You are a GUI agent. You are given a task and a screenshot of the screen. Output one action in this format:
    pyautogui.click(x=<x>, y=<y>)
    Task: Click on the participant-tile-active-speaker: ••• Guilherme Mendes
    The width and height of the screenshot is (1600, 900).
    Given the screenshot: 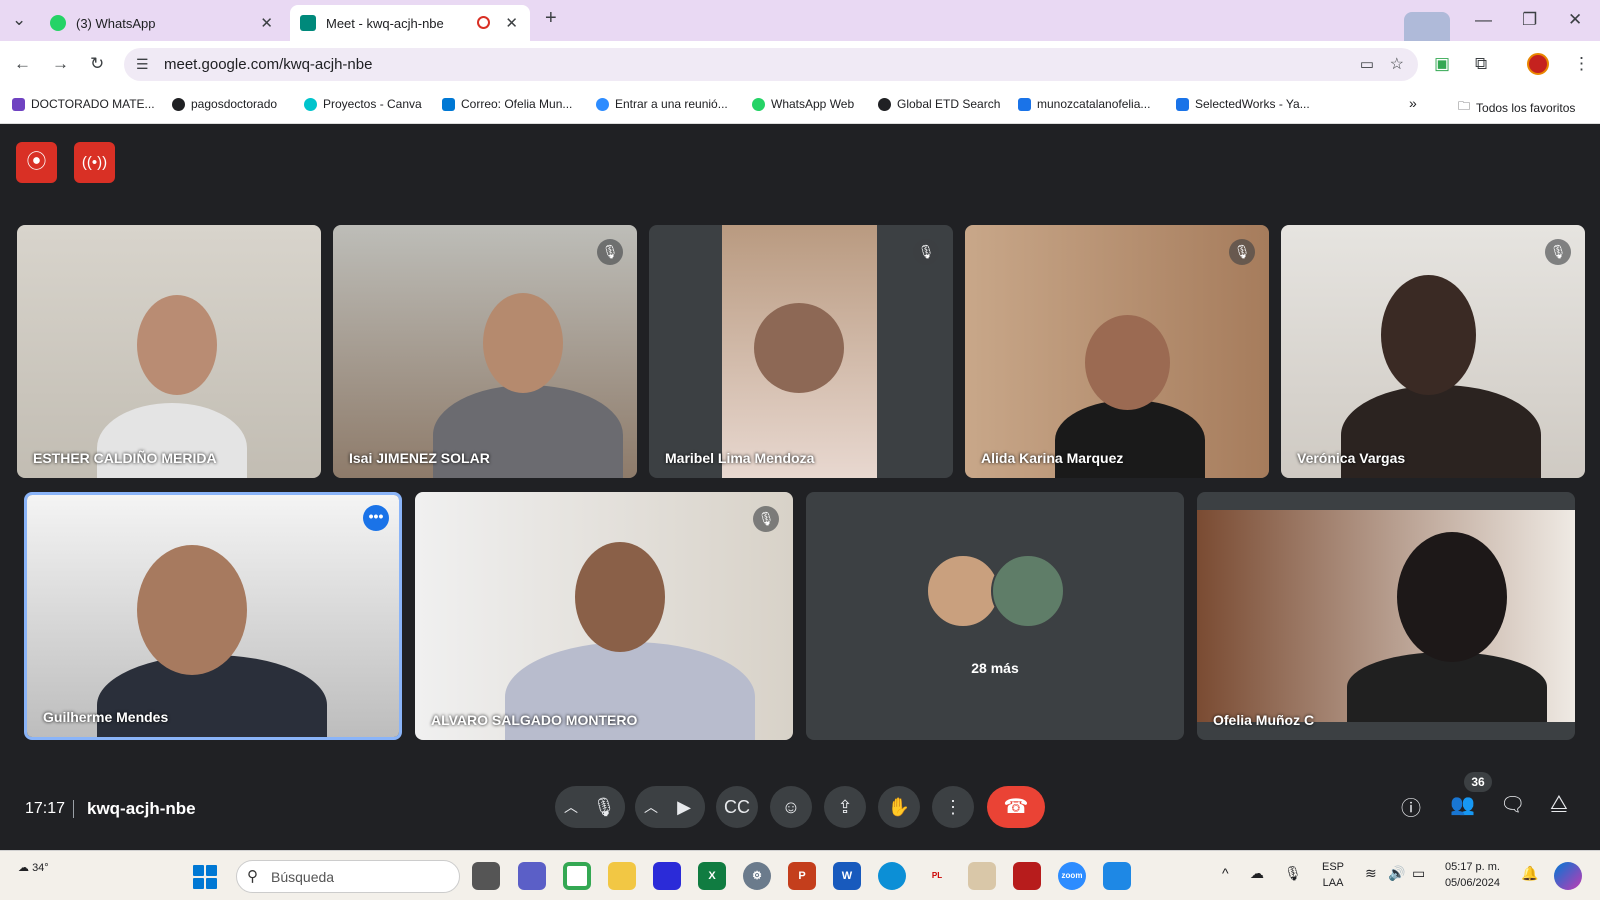 What is the action you would take?
    pyautogui.click(x=213, y=616)
    